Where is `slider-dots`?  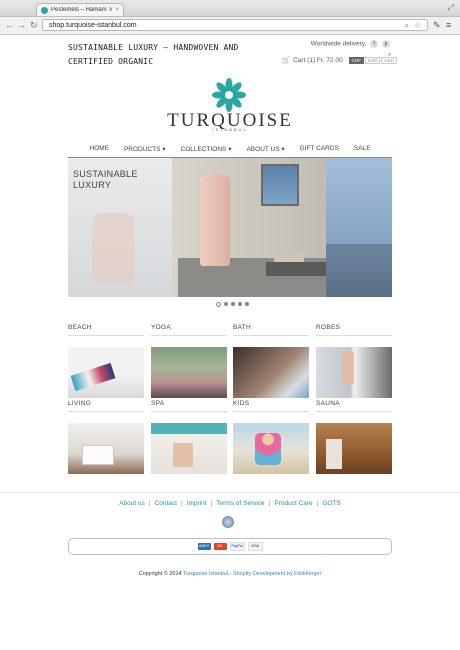
slider-dots is located at coordinates (232, 304).